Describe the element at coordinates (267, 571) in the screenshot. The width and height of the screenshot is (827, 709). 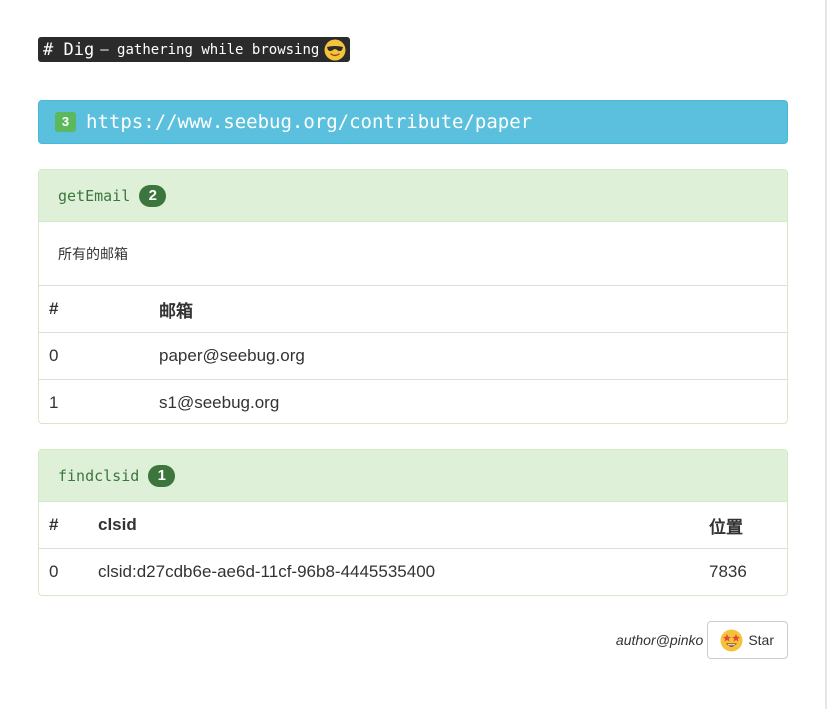
I see `cell-clsid: clsid:d27cdb6e-ae6d-11cf-96b8-4445535400` at that location.